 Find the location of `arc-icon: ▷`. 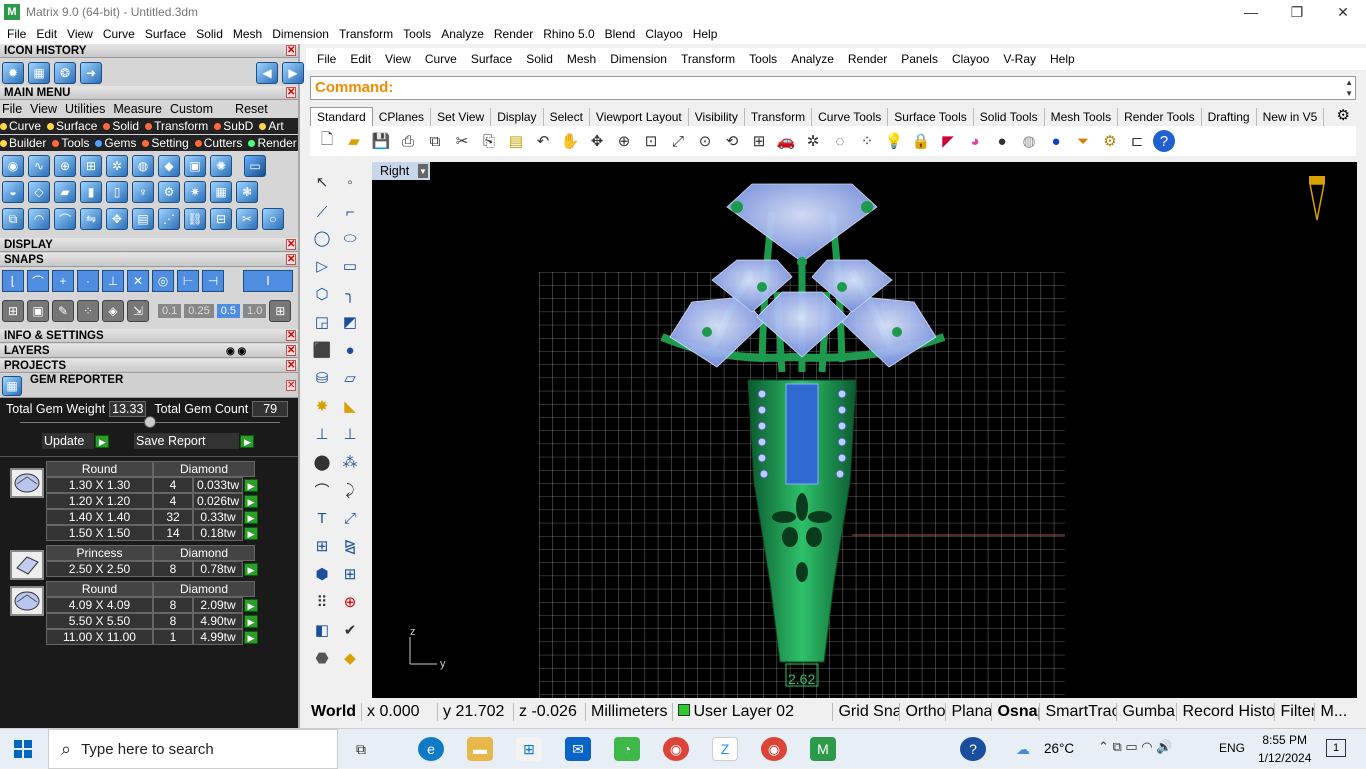

arc-icon: ▷ is located at coordinates (322, 266).